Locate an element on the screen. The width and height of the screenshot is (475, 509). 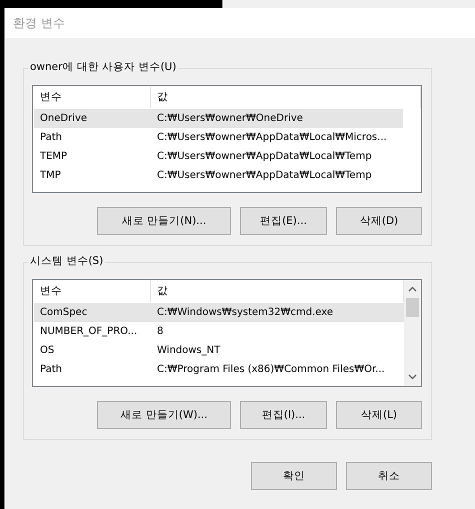
group-label: owner에 대한 사용자 변수(U) is located at coordinates (103, 67).